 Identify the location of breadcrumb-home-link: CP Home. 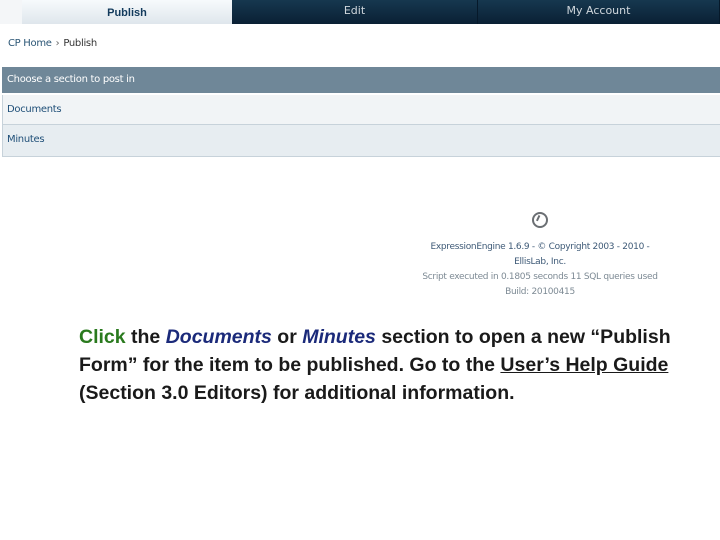
(30, 43).